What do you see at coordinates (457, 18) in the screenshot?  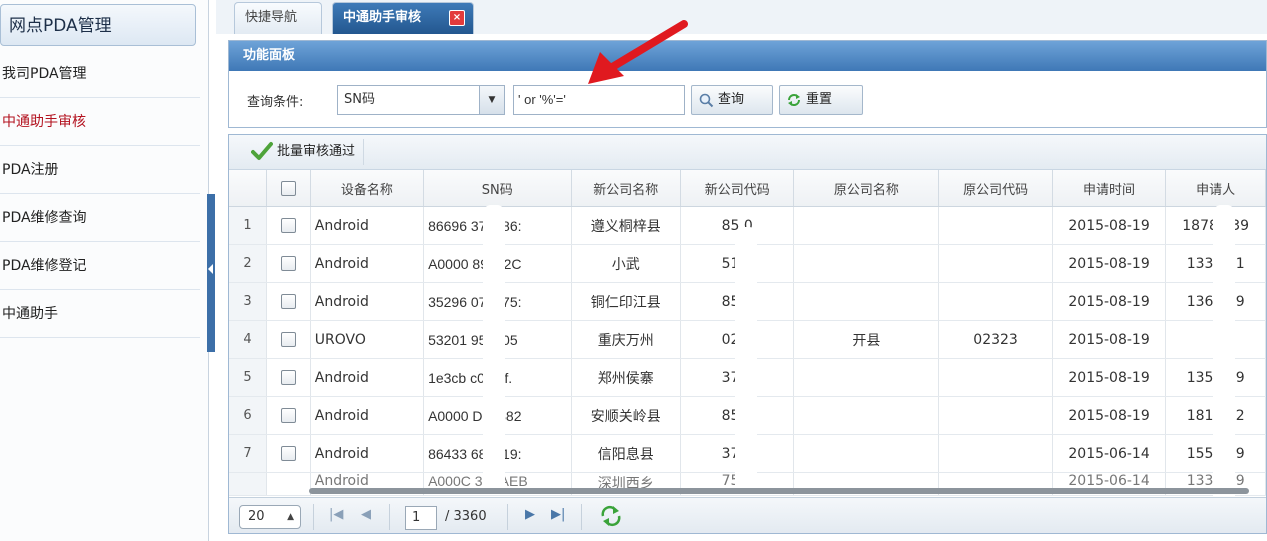 I see `close-icon: ×` at bounding box center [457, 18].